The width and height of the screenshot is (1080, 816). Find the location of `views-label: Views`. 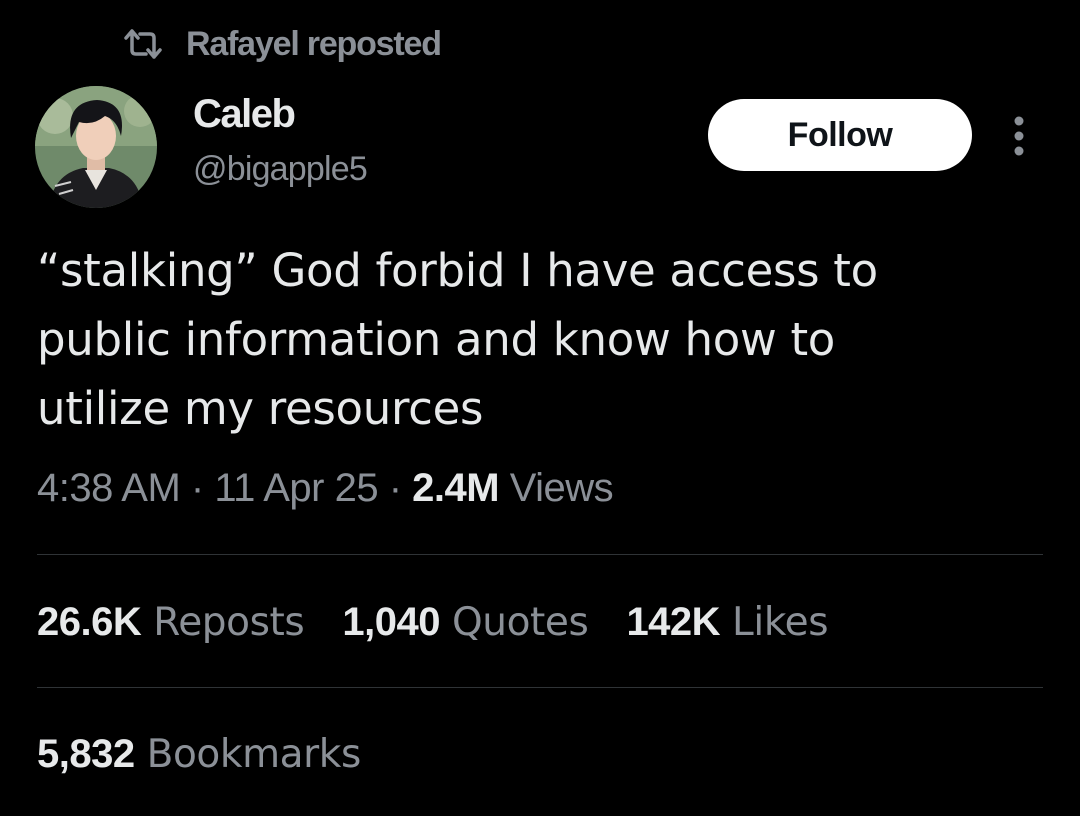

views-label: Views is located at coordinates (556, 488).